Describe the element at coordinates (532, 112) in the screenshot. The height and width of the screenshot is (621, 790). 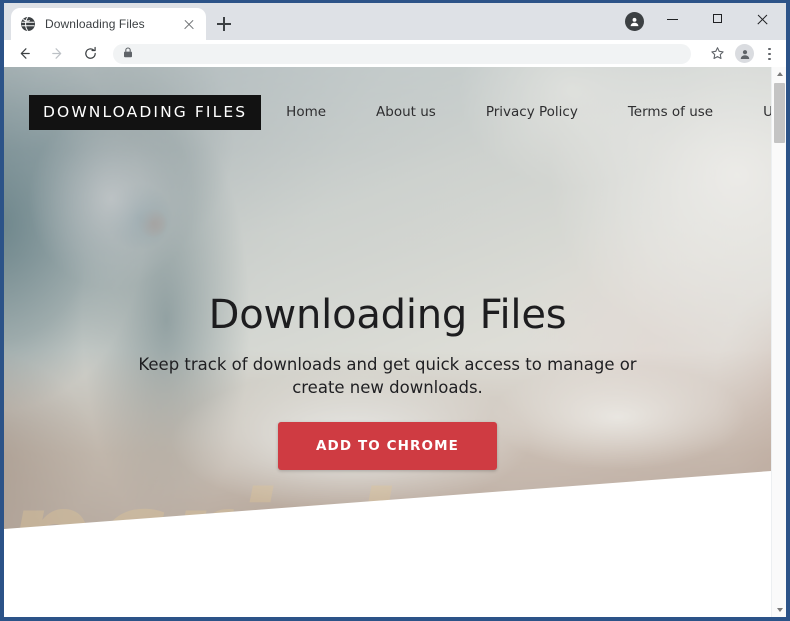
I see `nav-item-privacy-policy: Privacy Policy` at that location.